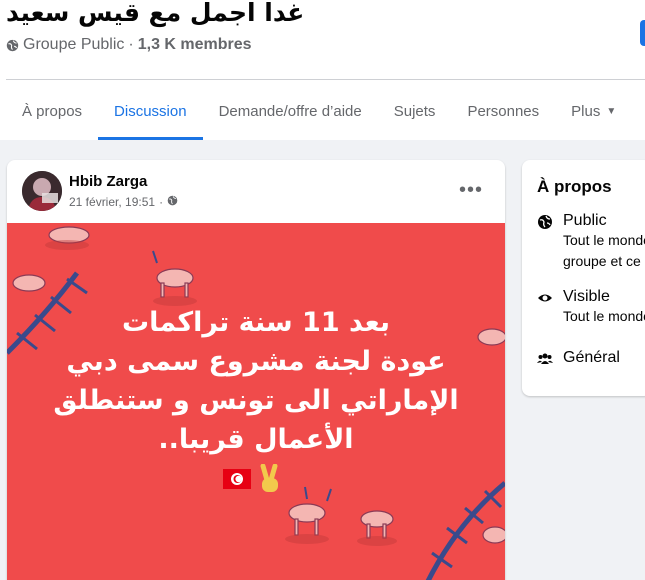 This screenshot has width=645, height=580. Describe the element at coordinates (604, 261) in the screenshot. I see `about-public-desc: groupe et ce qui est publié.` at that location.